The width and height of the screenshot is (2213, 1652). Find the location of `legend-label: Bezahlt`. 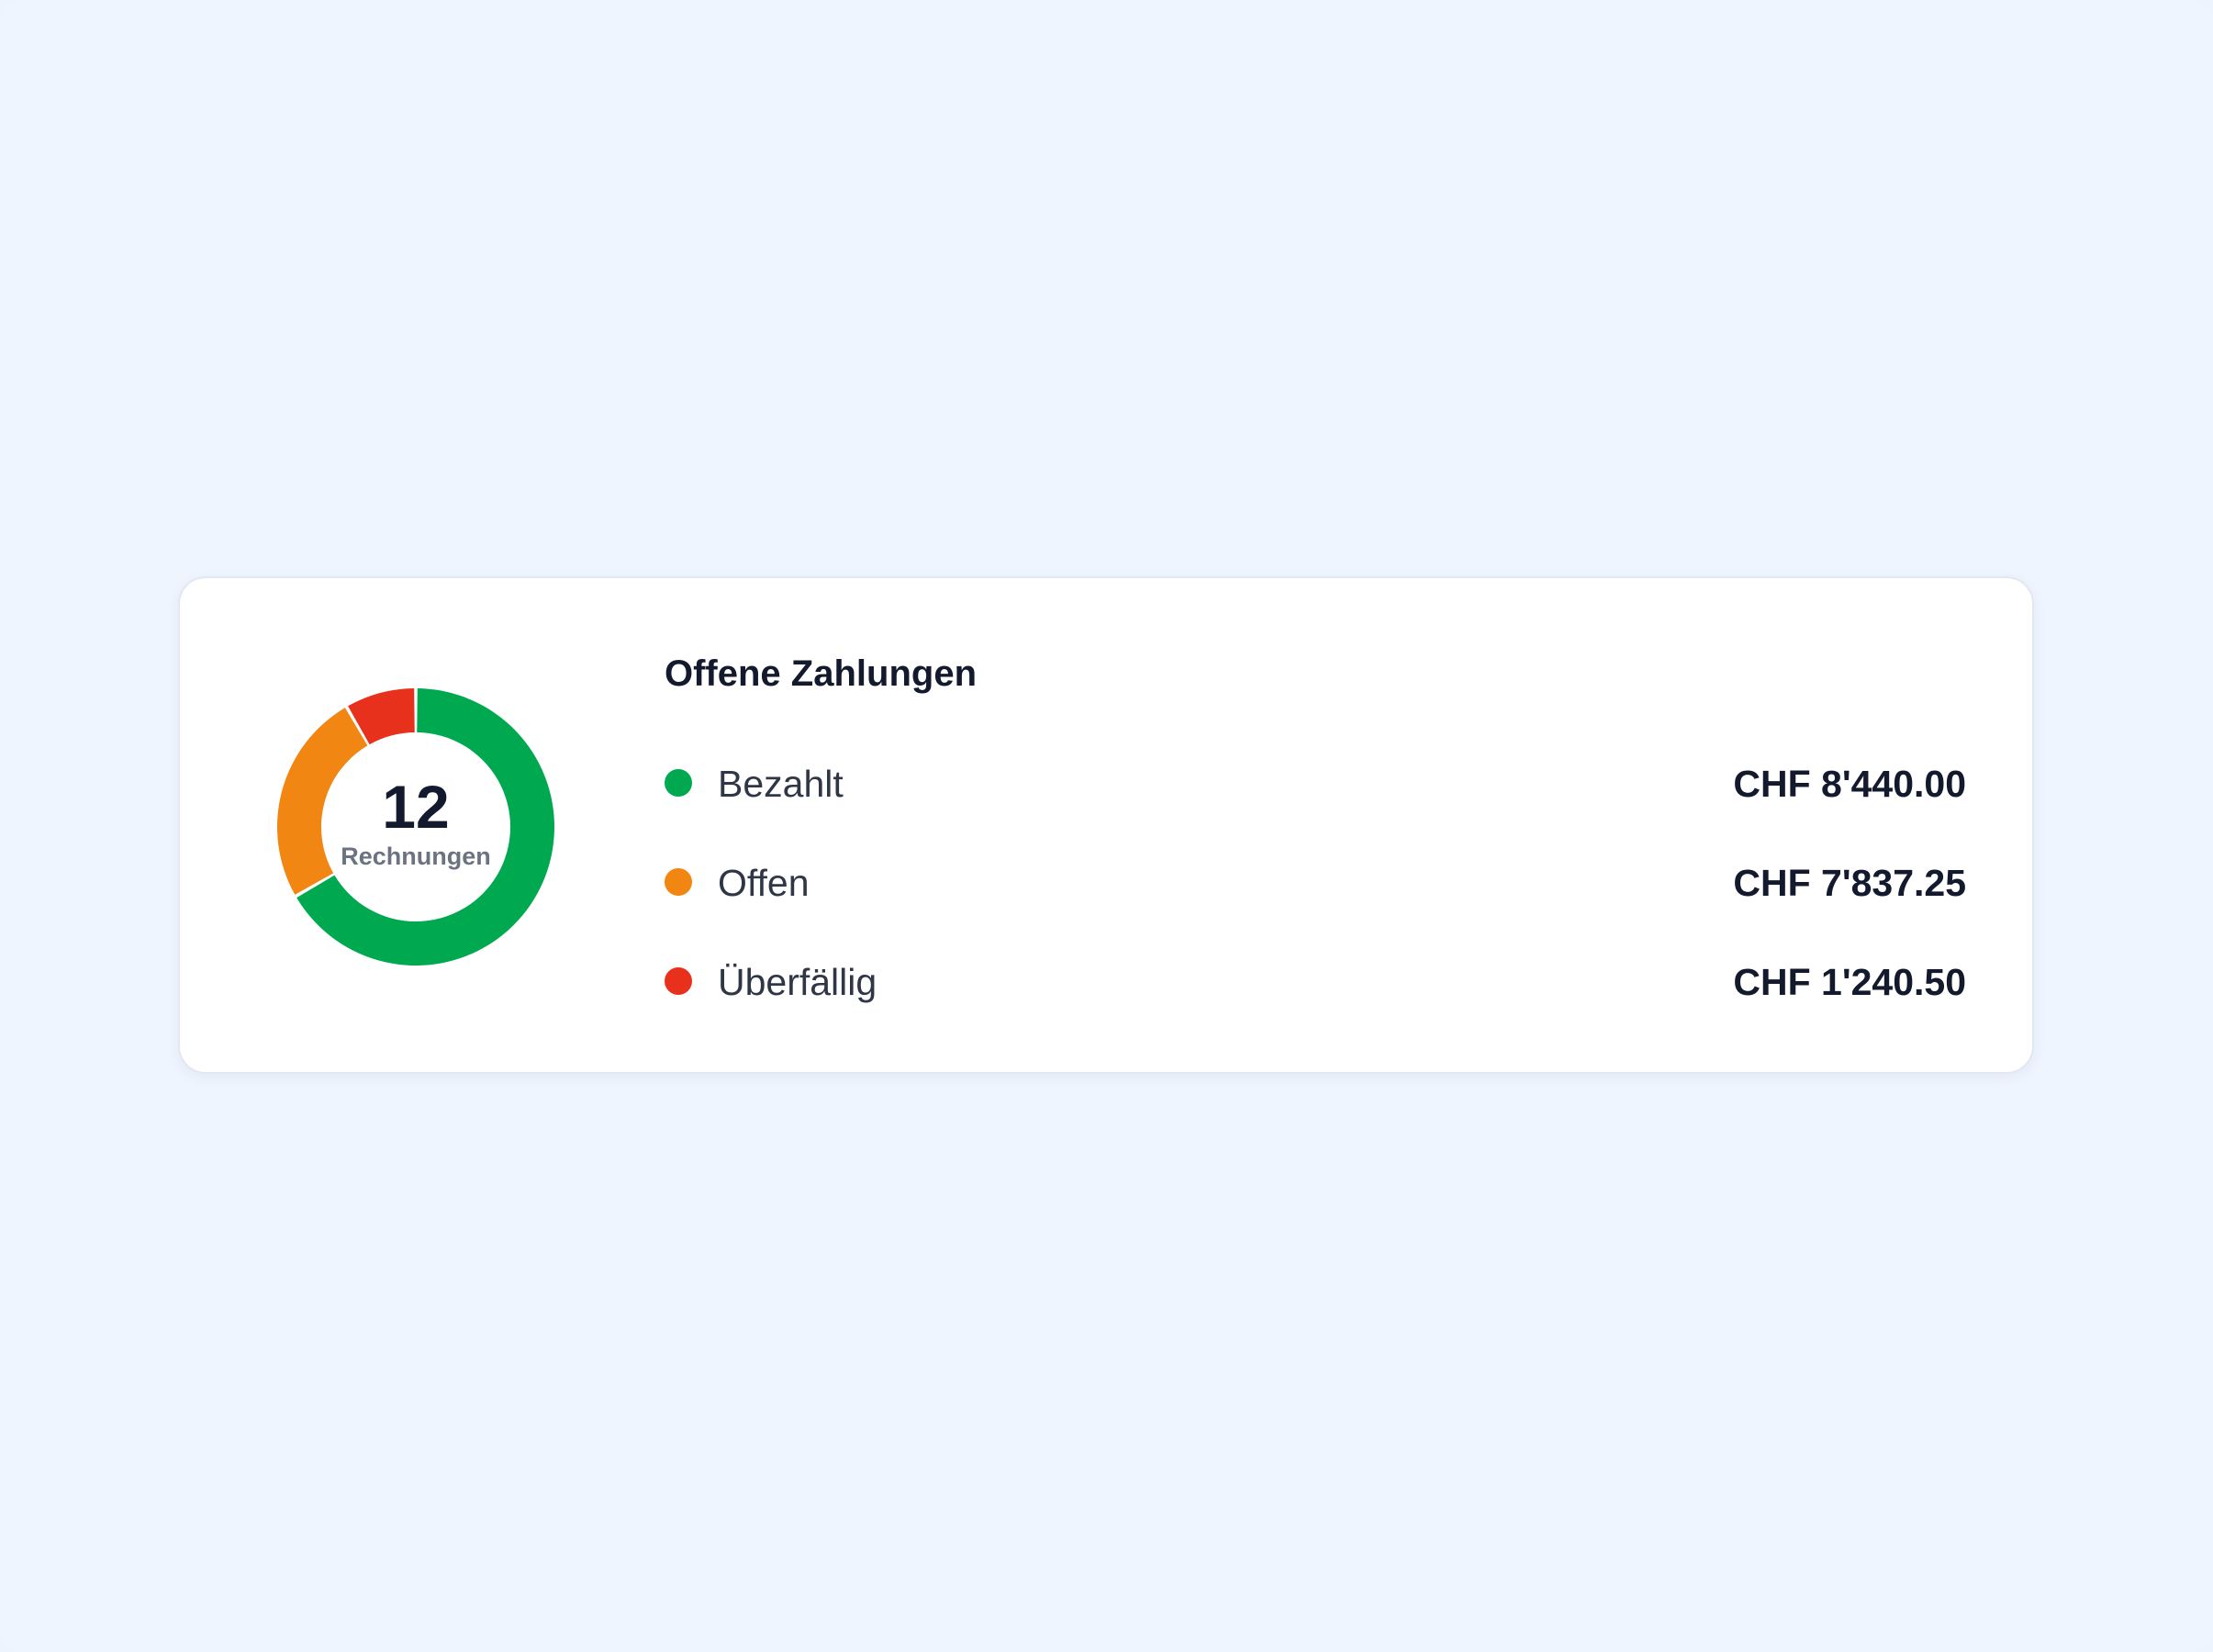

legend-label: Bezahlt is located at coordinates (781, 784).